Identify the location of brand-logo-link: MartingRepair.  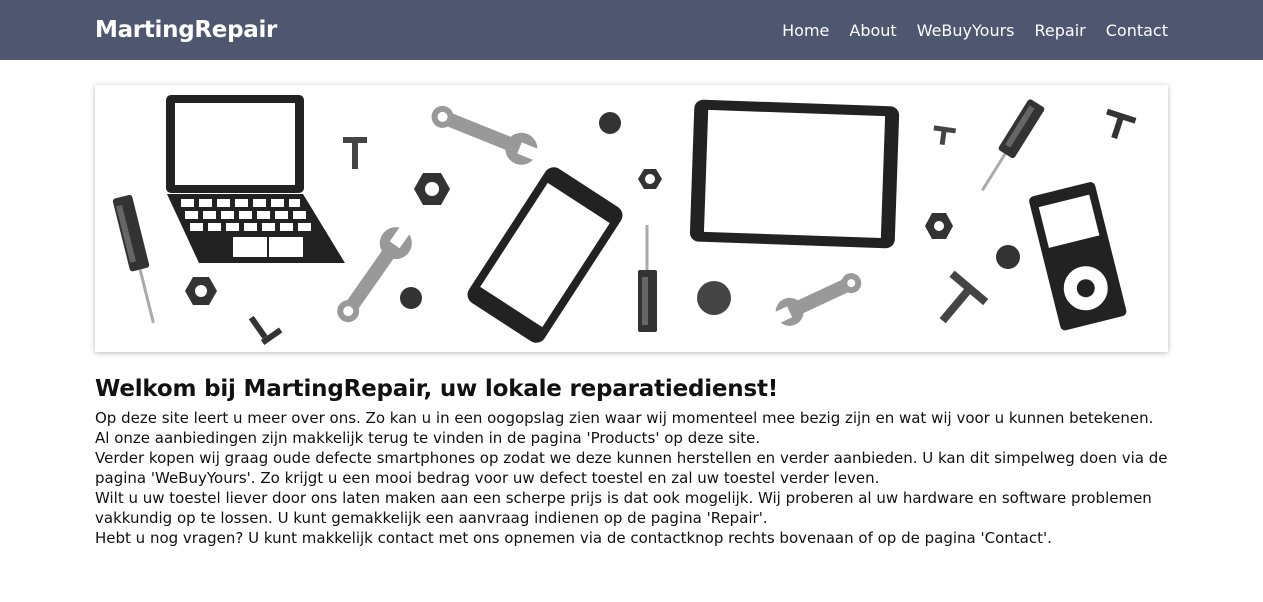
(186, 30).